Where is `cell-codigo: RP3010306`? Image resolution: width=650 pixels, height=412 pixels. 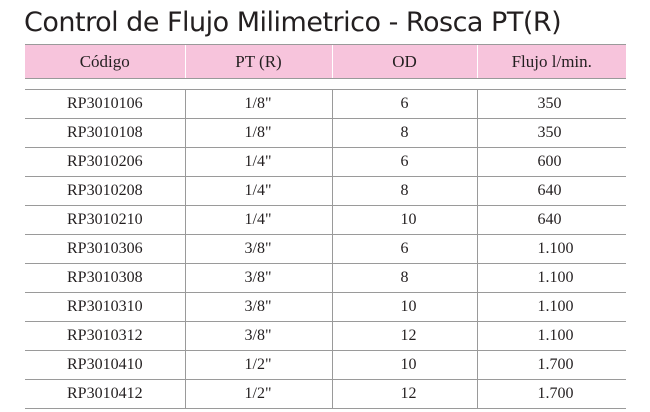 cell-codigo: RP3010306 is located at coordinates (105, 249).